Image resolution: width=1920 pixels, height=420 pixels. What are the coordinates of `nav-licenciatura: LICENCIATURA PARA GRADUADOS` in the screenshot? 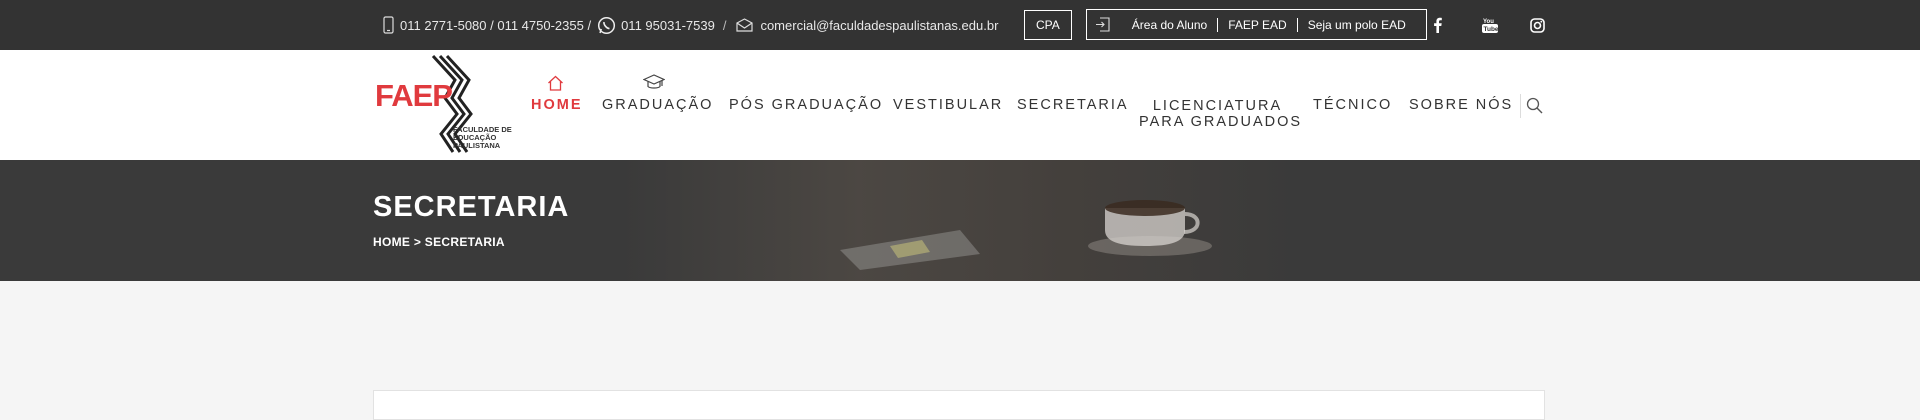 It's located at (1221, 114).